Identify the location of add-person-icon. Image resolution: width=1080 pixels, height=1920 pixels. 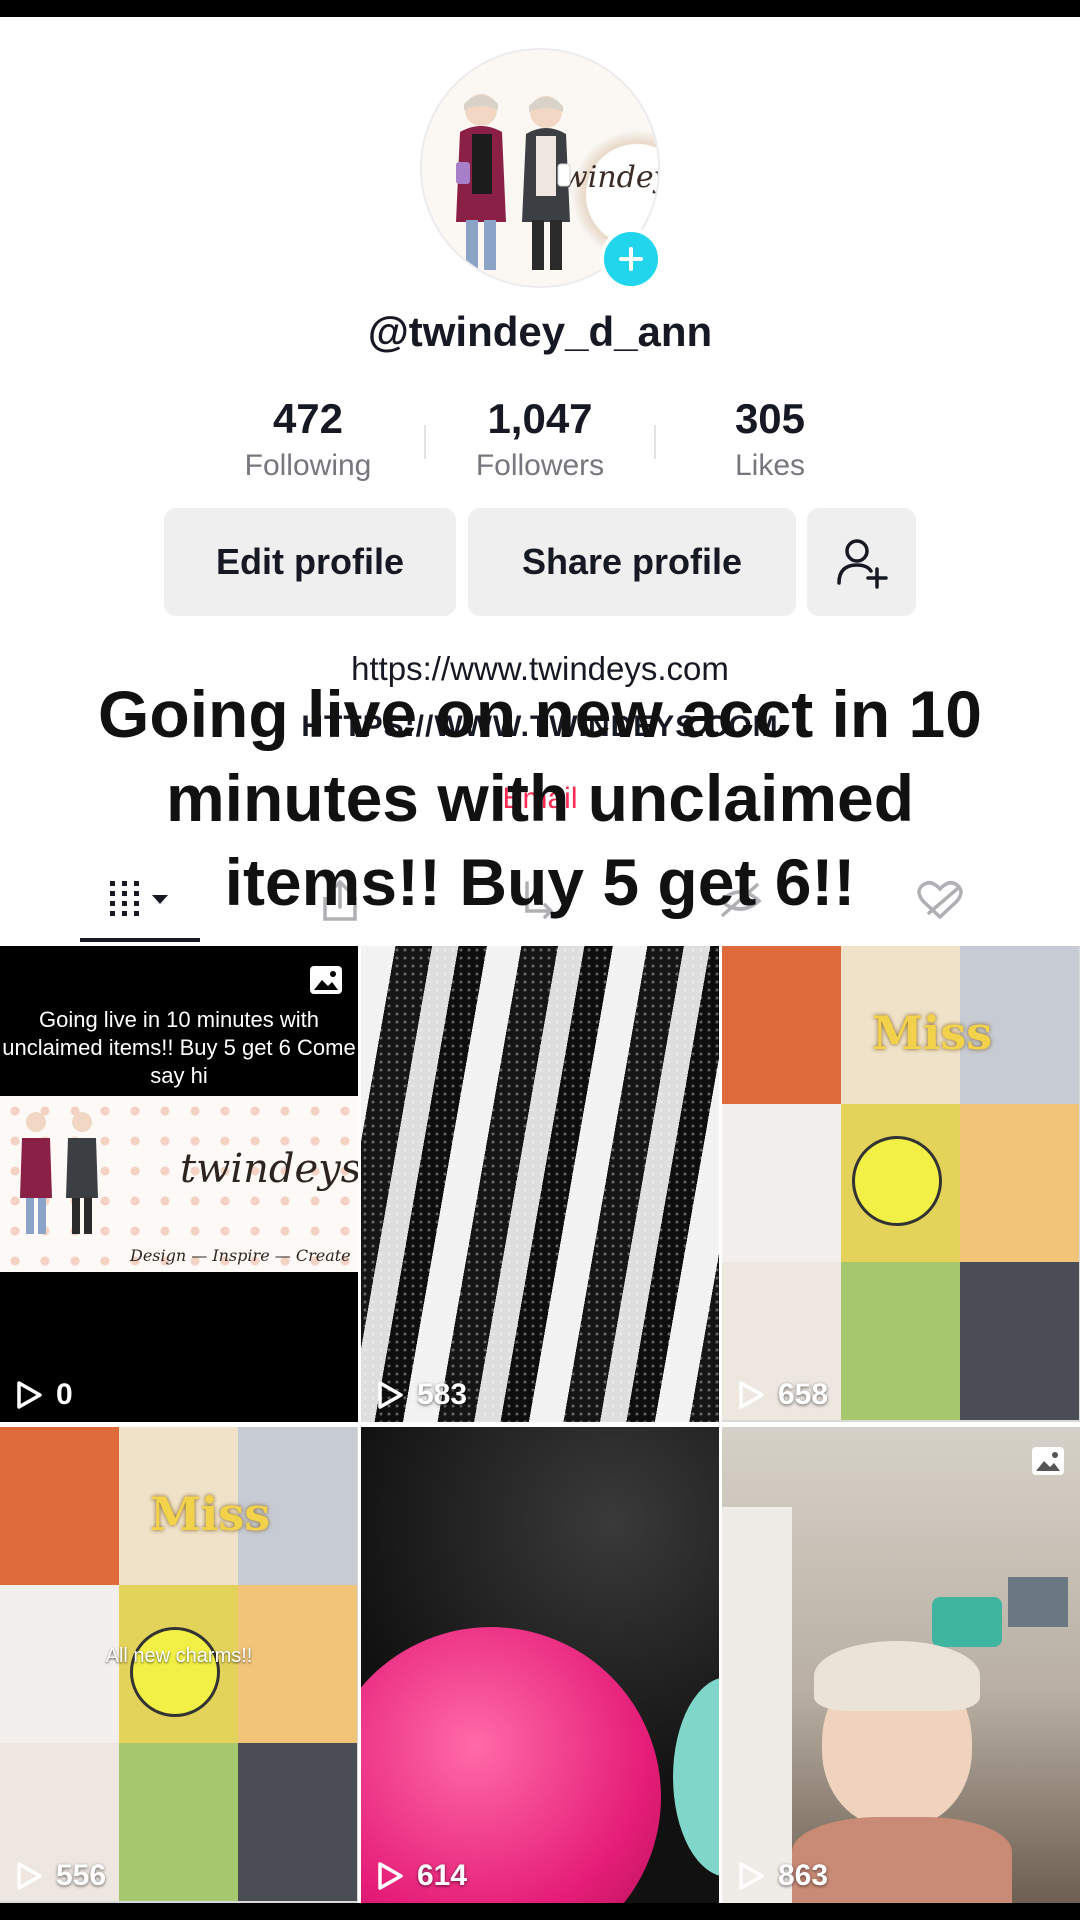
(862, 564).